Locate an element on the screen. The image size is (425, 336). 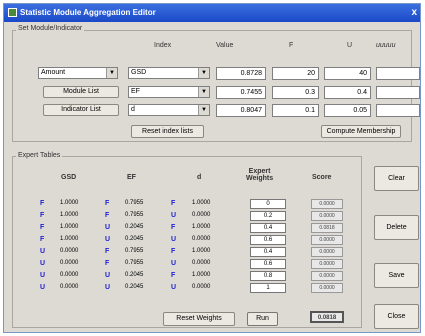
index-select-3-value: d is located at coordinates (133, 109).